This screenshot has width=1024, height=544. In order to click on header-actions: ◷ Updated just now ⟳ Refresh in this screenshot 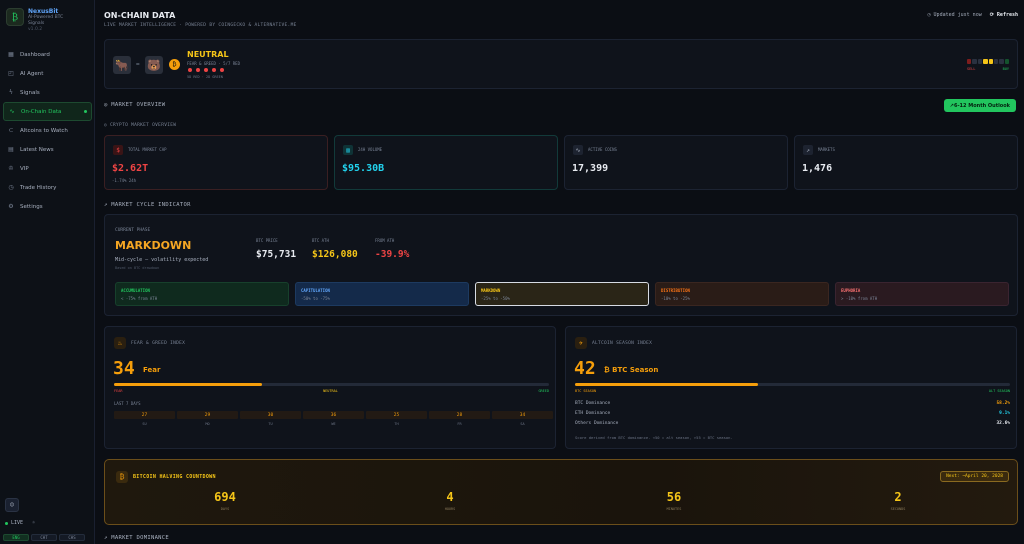, I will do `click(973, 15)`.